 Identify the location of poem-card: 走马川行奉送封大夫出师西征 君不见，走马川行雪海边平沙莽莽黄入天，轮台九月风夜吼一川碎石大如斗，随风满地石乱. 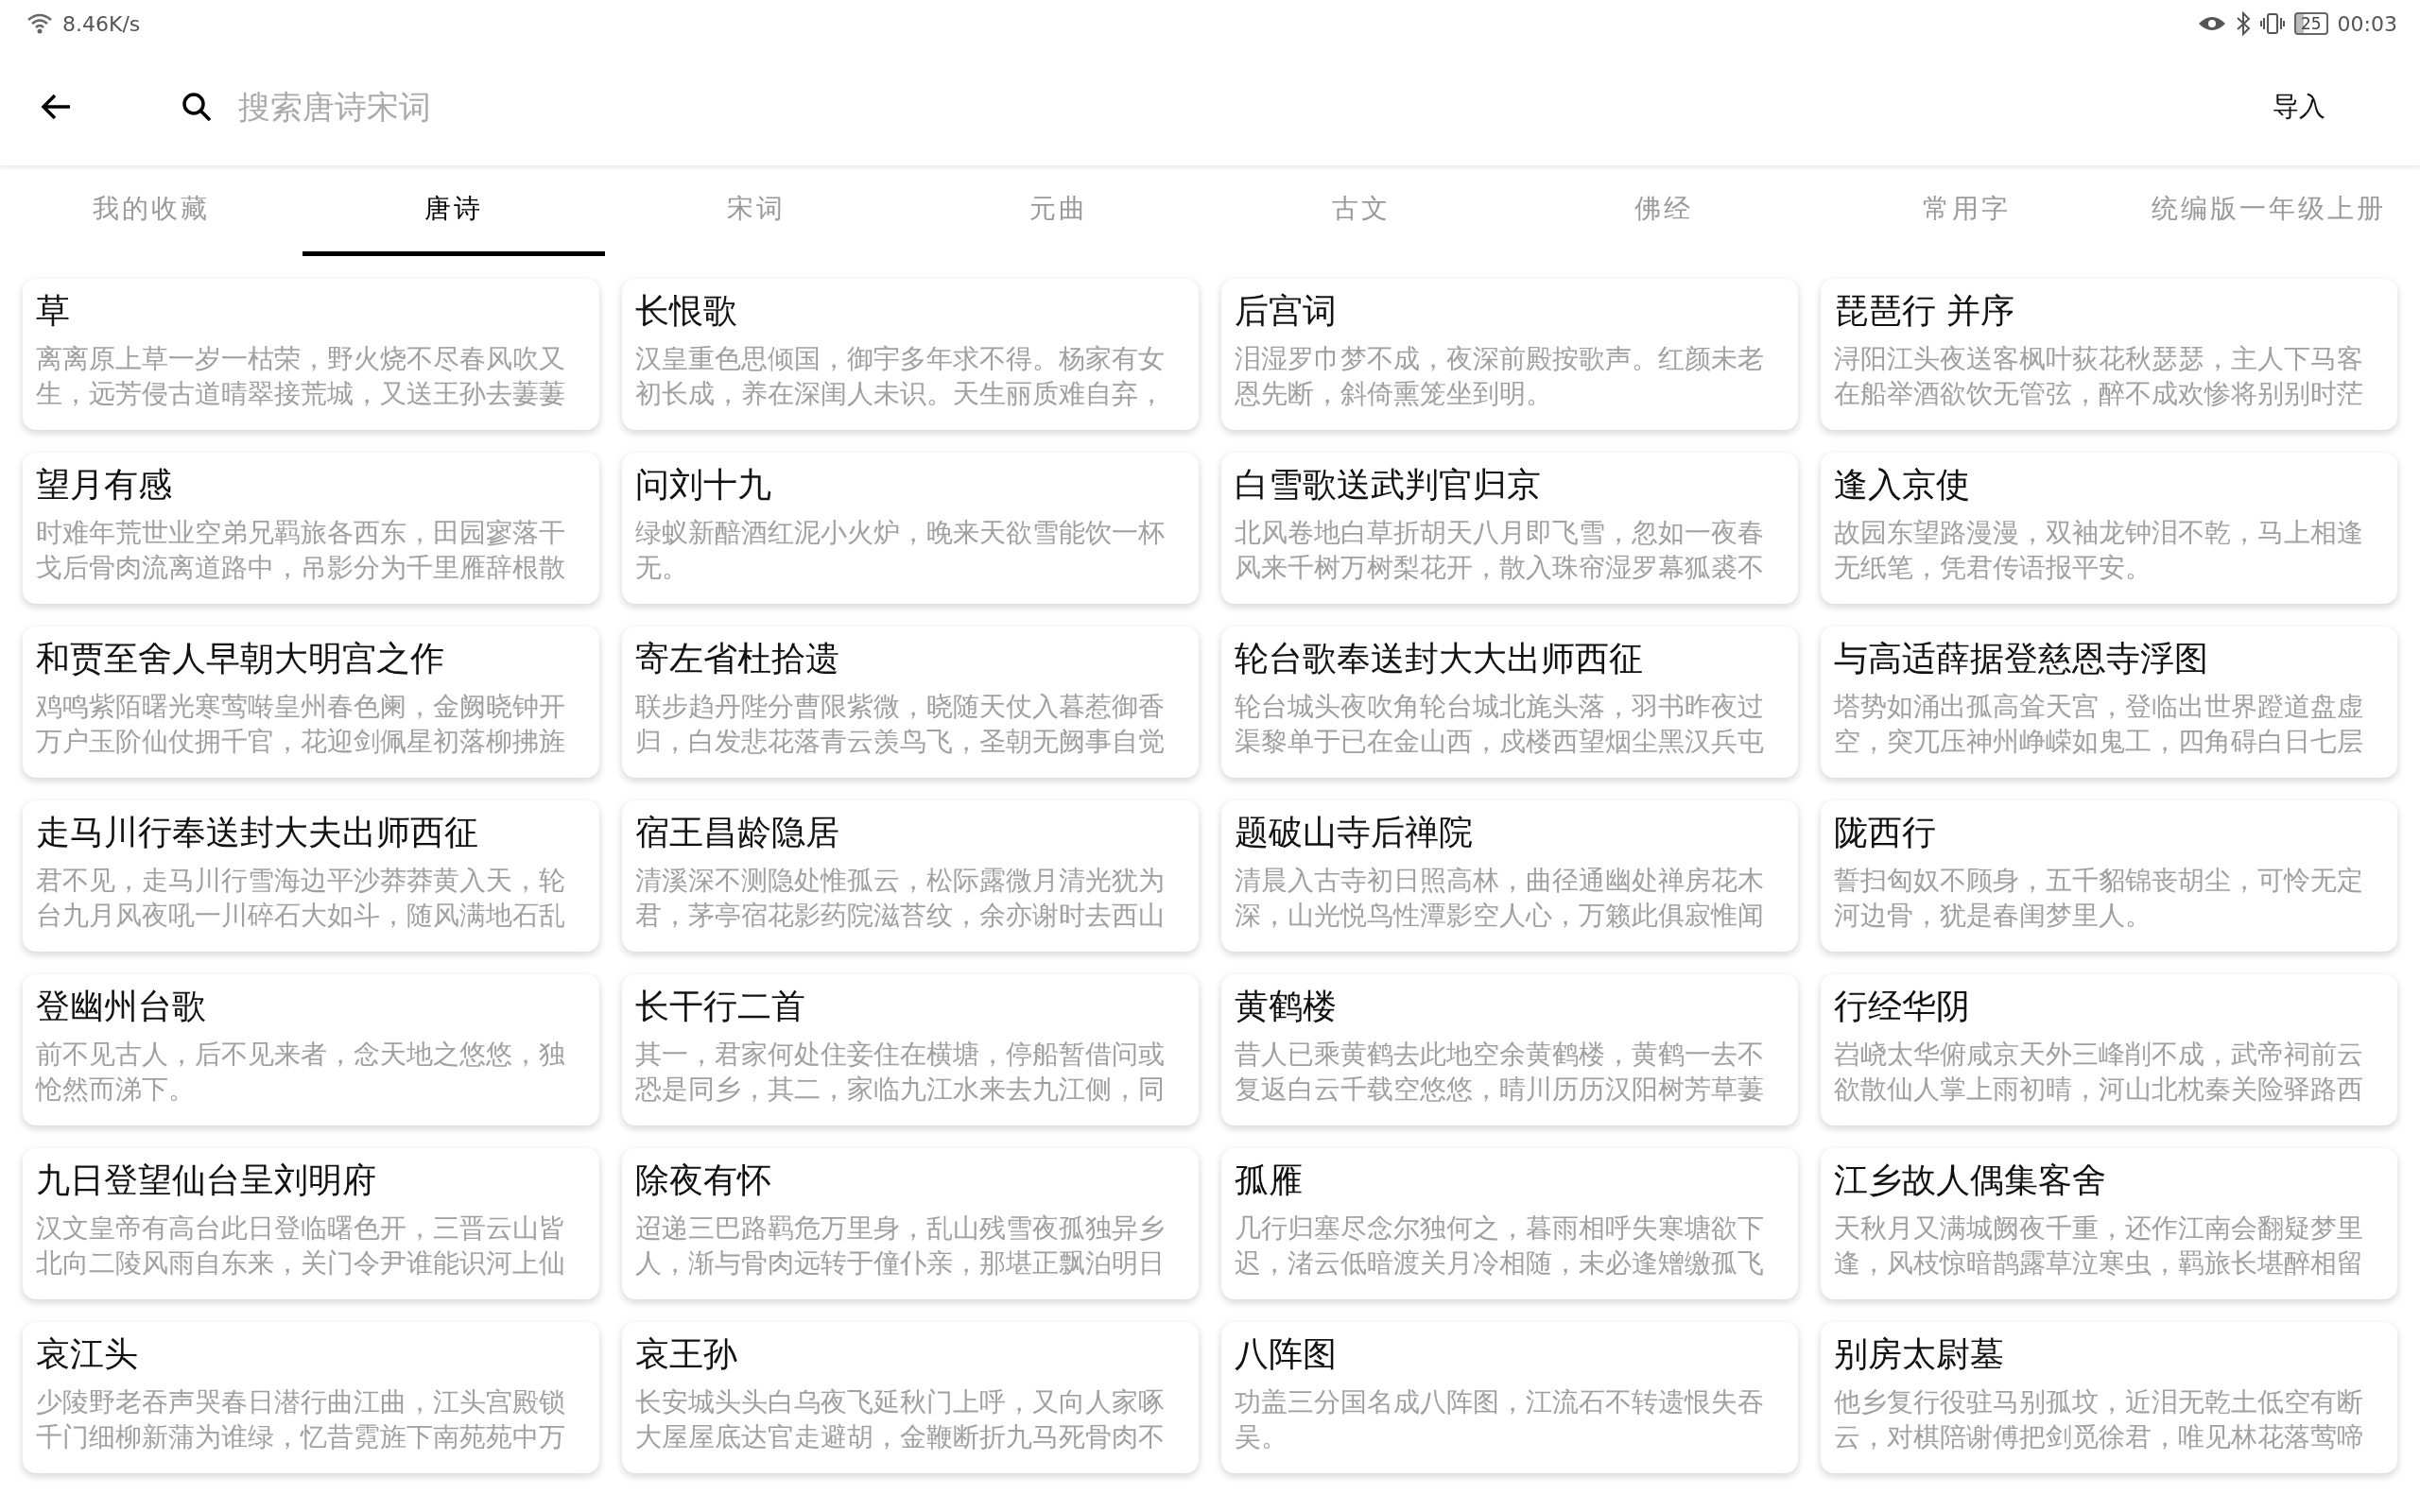
(311, 876).